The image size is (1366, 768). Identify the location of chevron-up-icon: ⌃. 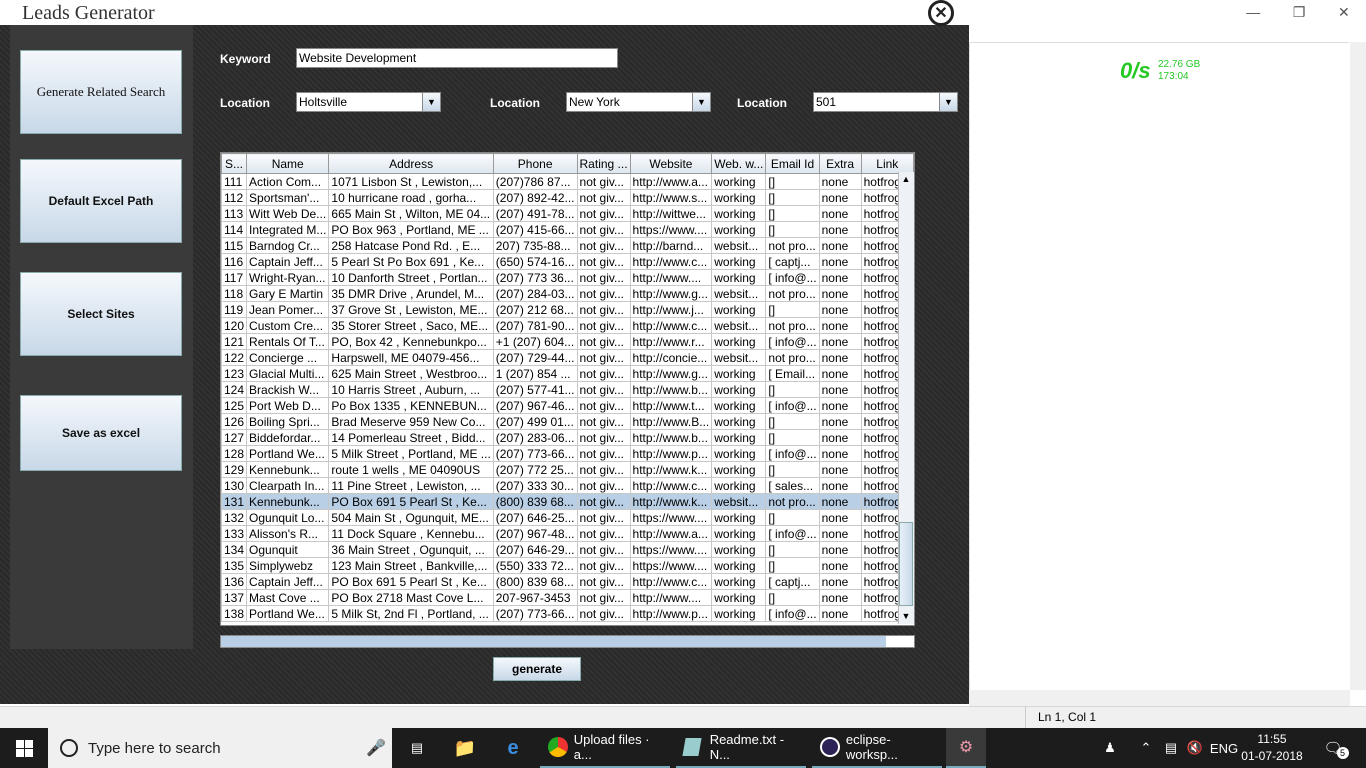
(1146, 748).